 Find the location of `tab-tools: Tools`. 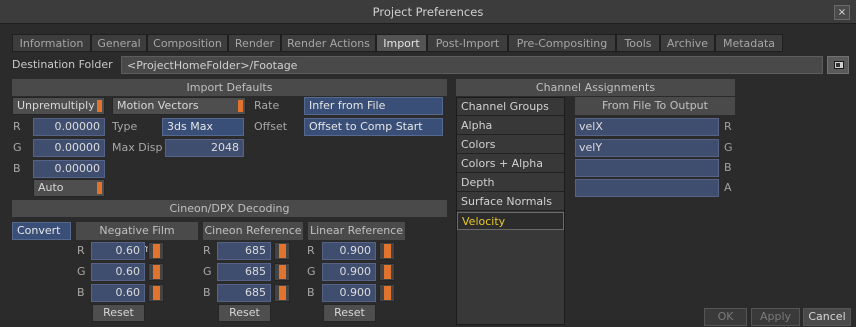

tab-tools: Tools is located at coordinates (638, 43).